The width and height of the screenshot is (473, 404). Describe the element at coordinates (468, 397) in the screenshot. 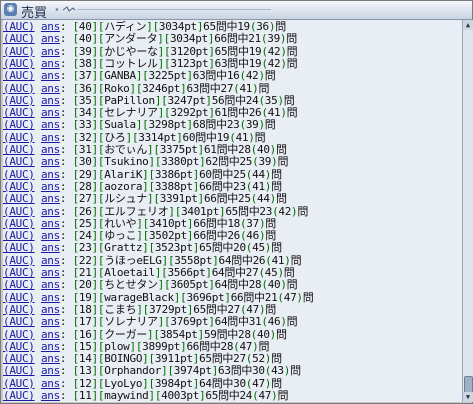

I see `scroll-down-arrow-icon: ▼` at that location.